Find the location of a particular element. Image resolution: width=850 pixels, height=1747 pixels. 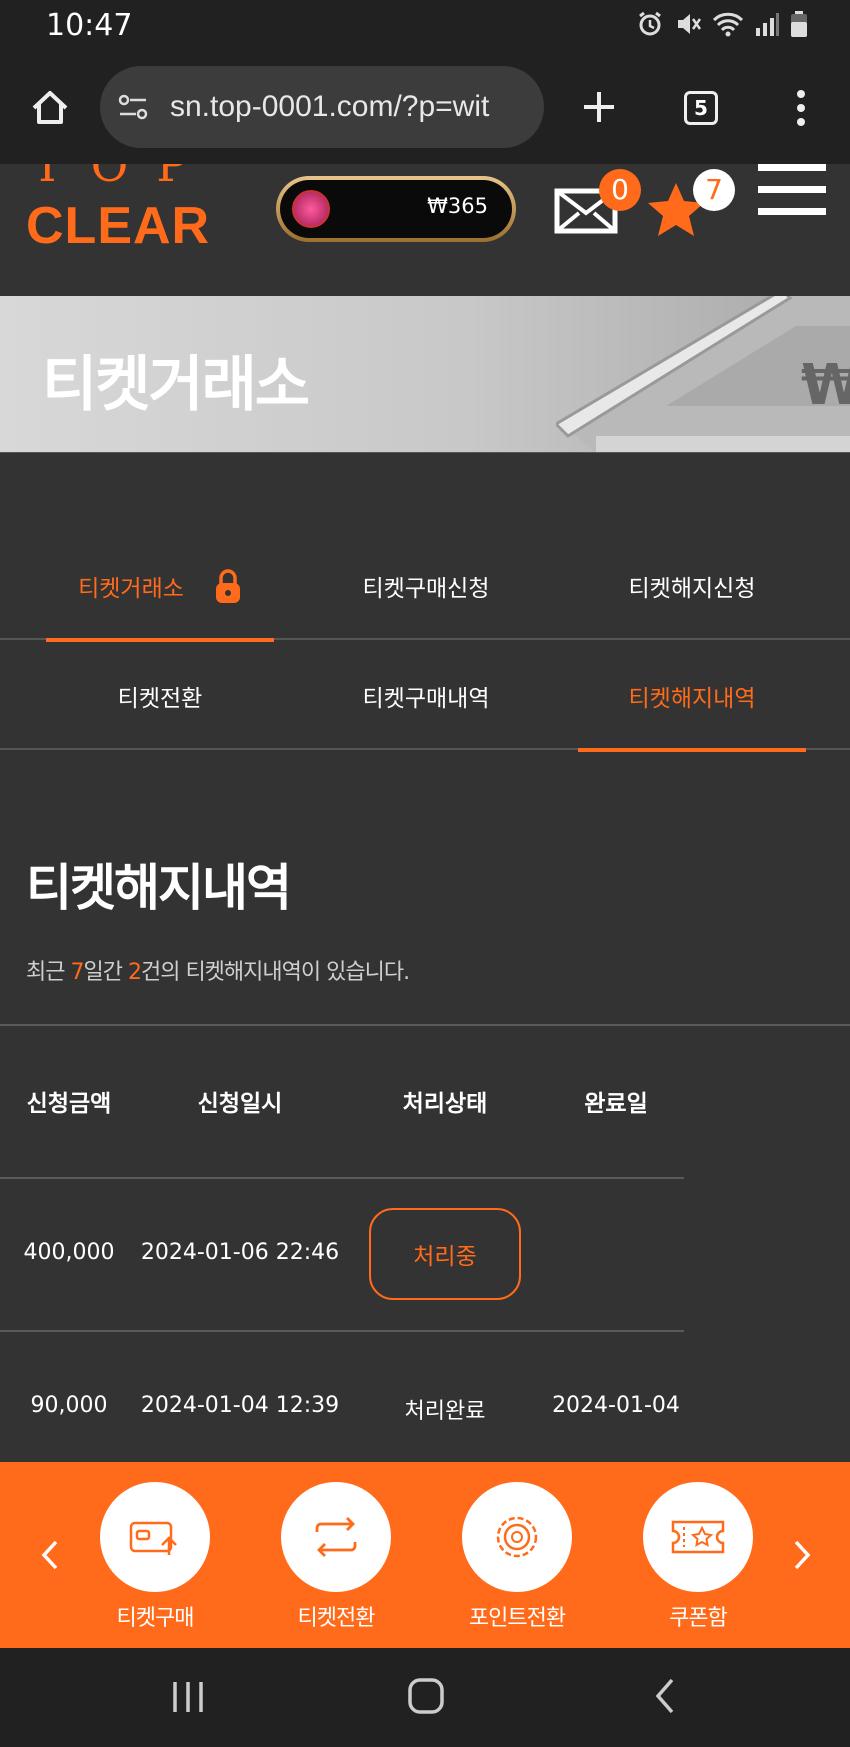

status-icons is located at coordinates (722, 24).